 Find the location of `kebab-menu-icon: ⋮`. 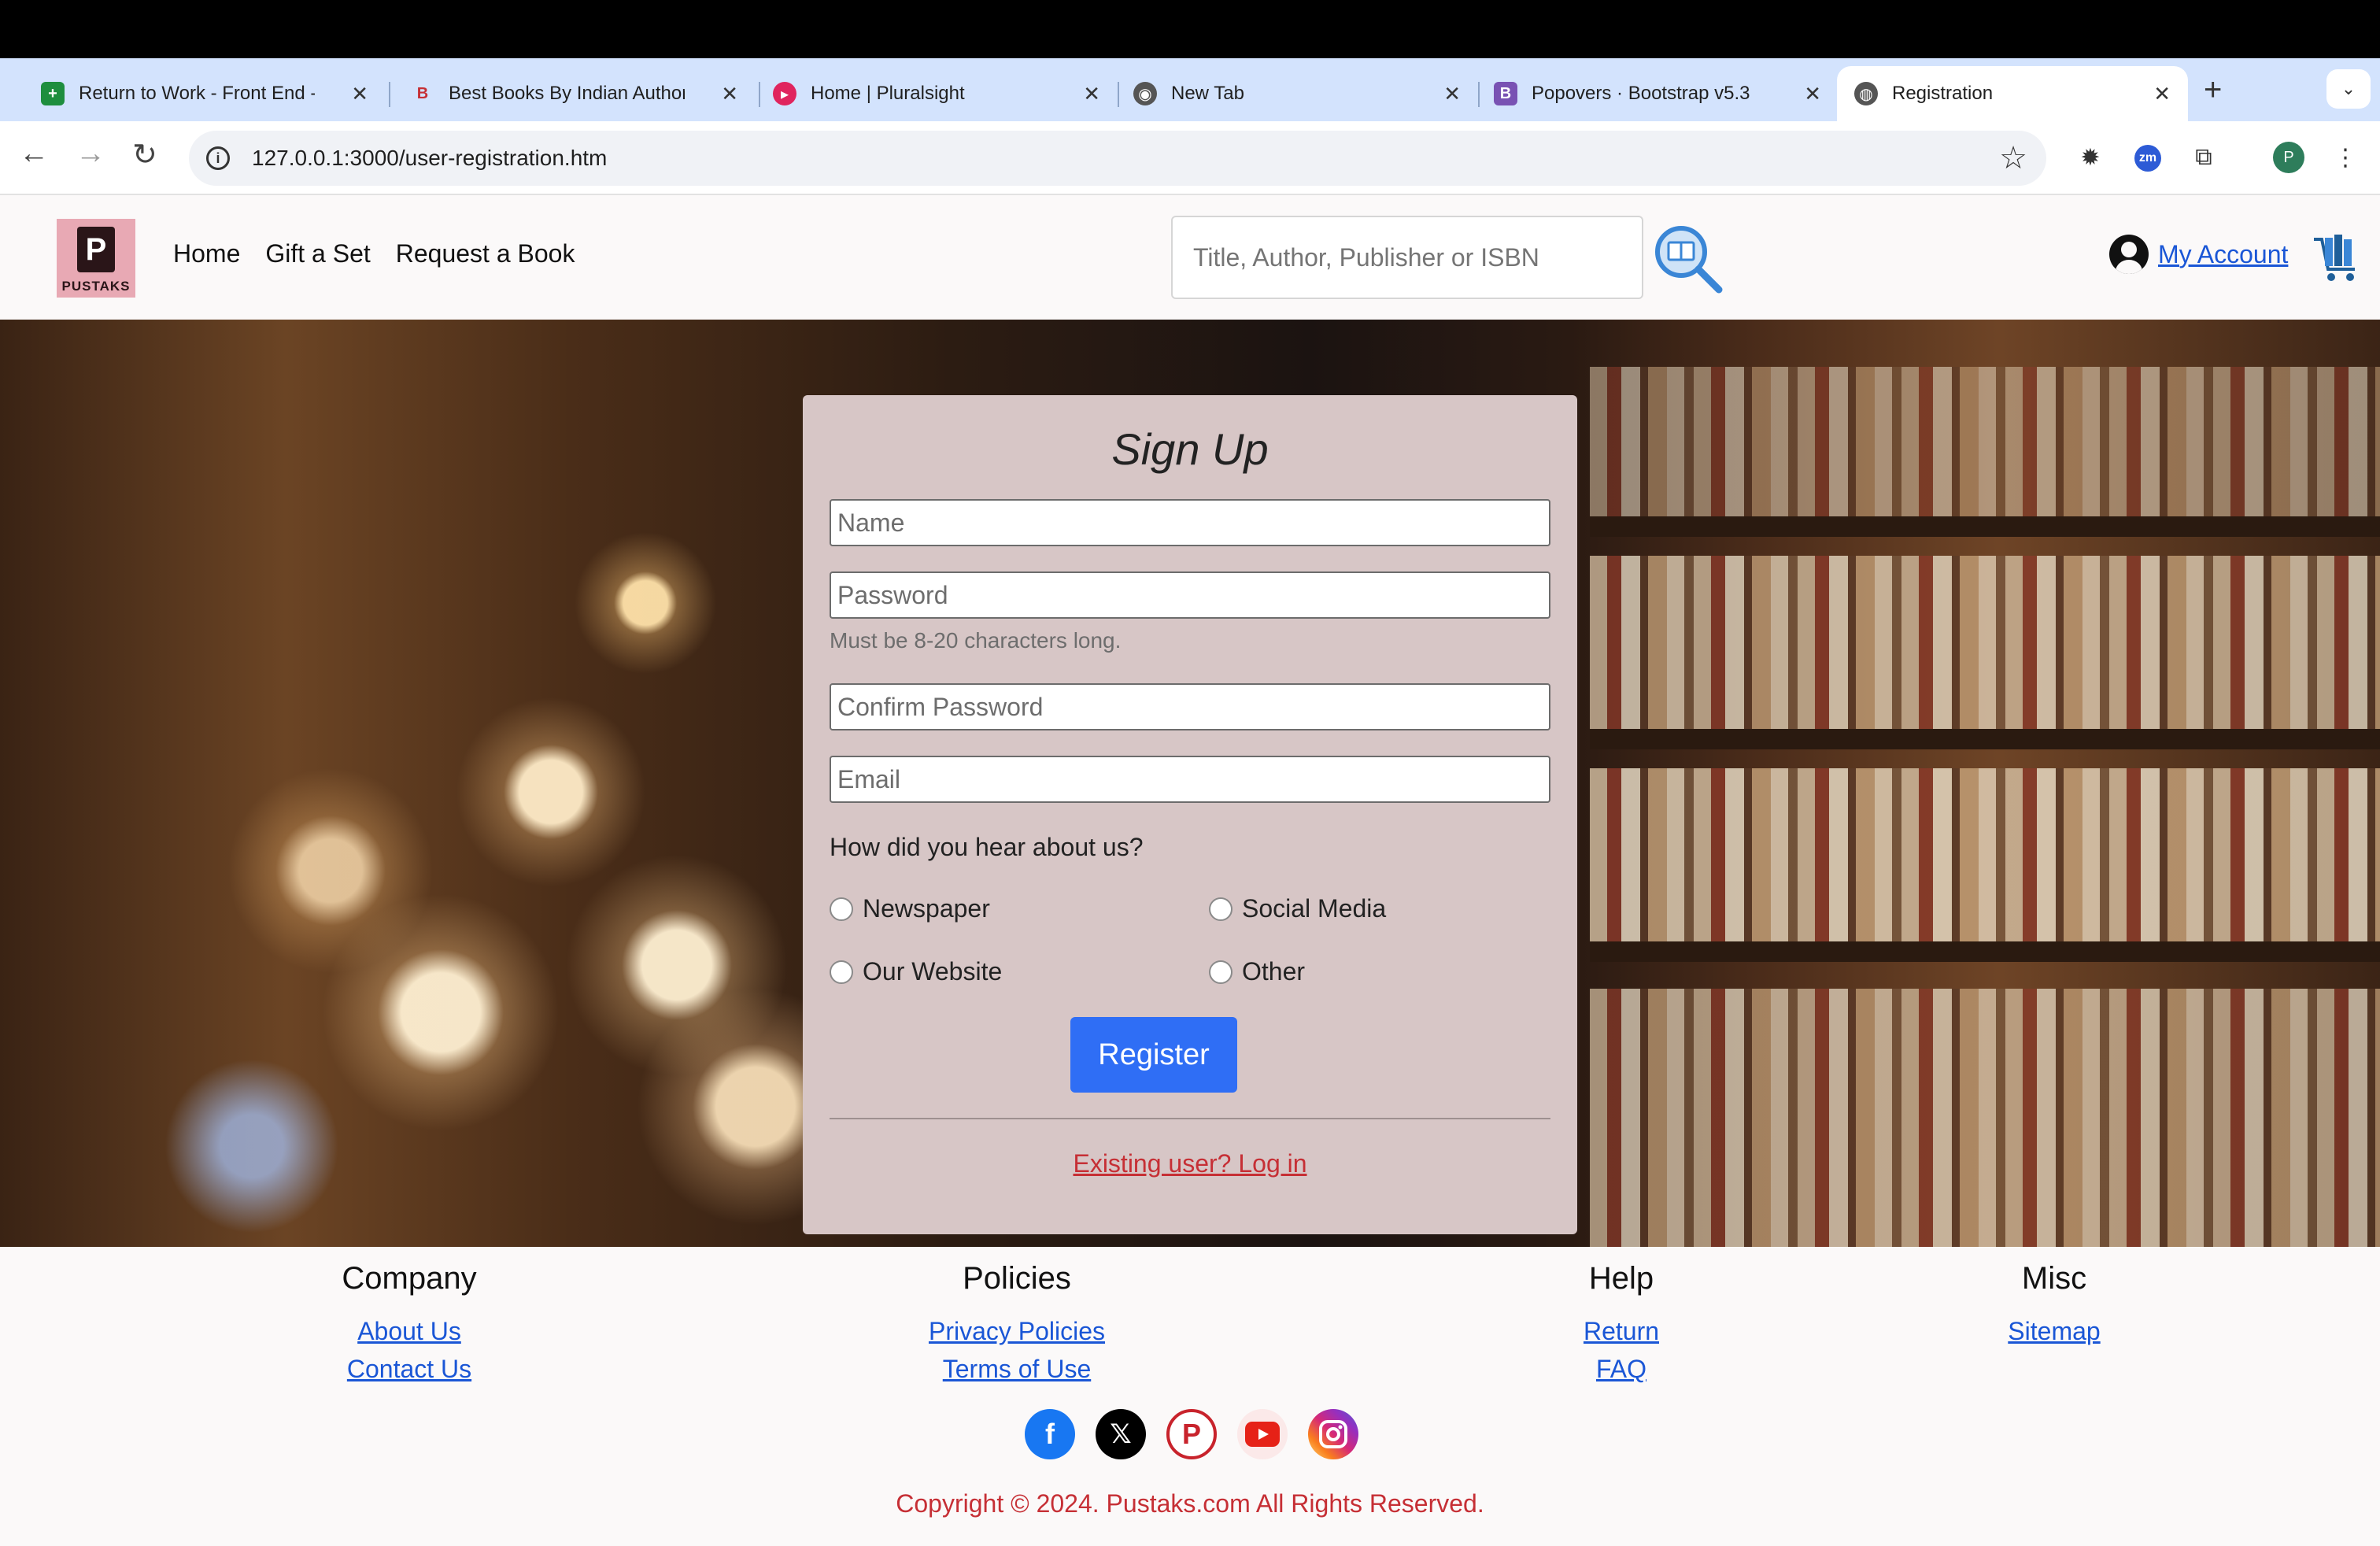

kebab-menu-icon: ⋮ is located at coordinates (2345, 157).